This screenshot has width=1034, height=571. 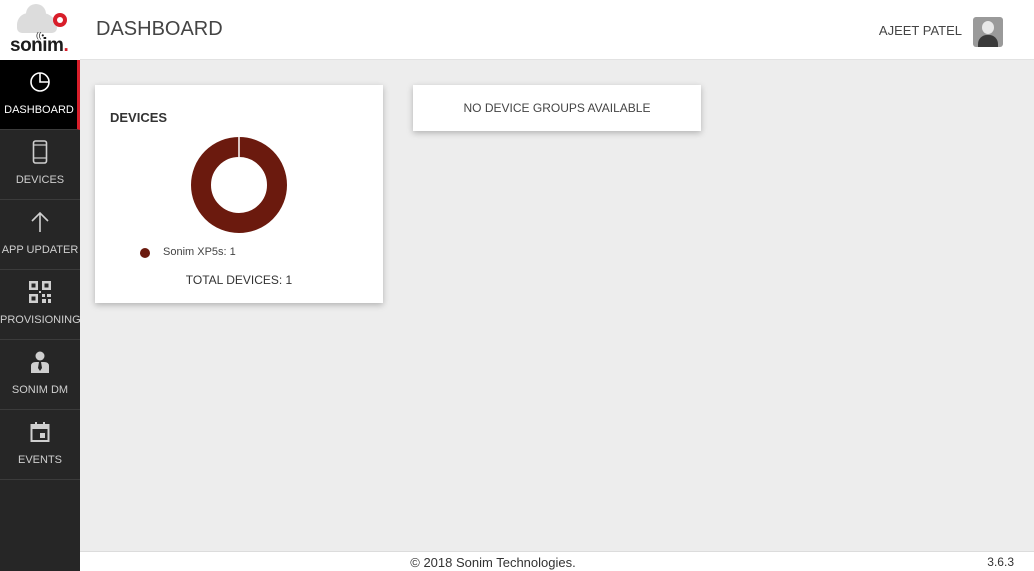 What do you see at coordinates (40, 95) in the screenshot?
I see `sidebar-item-dashboard: DASHBOARD` at bounding box center [40, 95].